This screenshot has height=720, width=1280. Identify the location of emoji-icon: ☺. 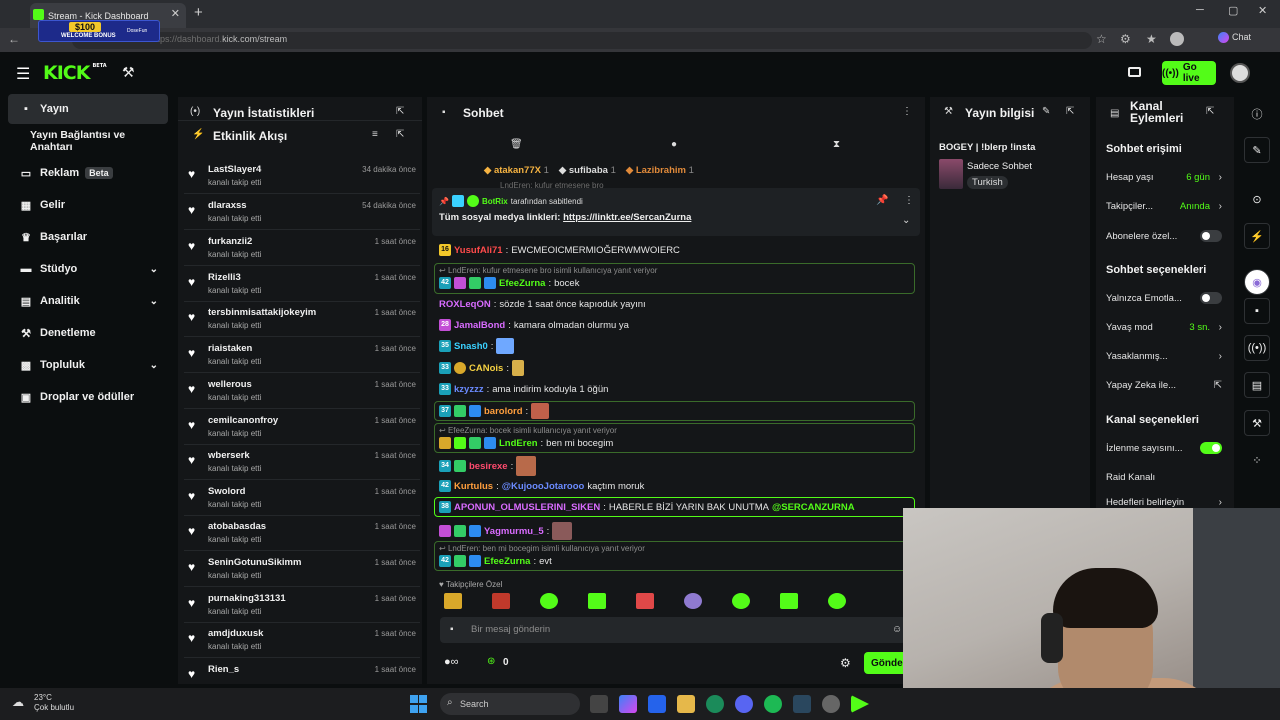
(897, 629).